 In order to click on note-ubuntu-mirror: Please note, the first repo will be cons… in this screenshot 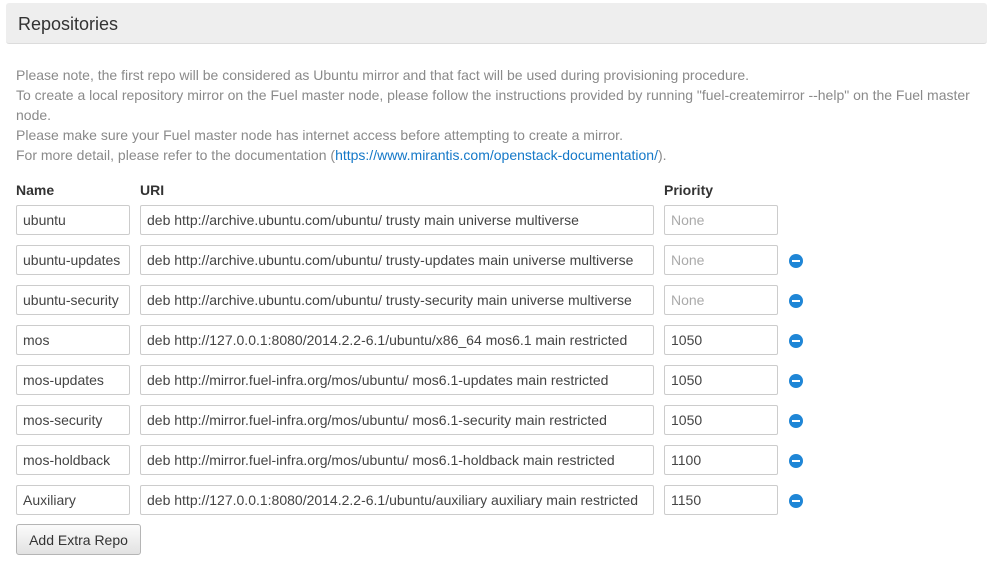, I will do `click(383, 75)`.